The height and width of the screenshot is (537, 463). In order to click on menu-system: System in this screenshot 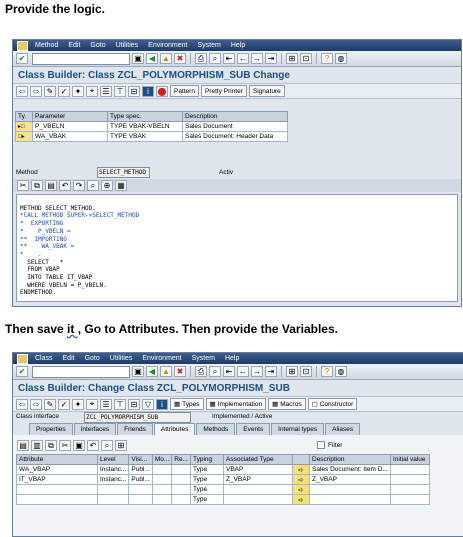, I will do `click(203, 358)`.